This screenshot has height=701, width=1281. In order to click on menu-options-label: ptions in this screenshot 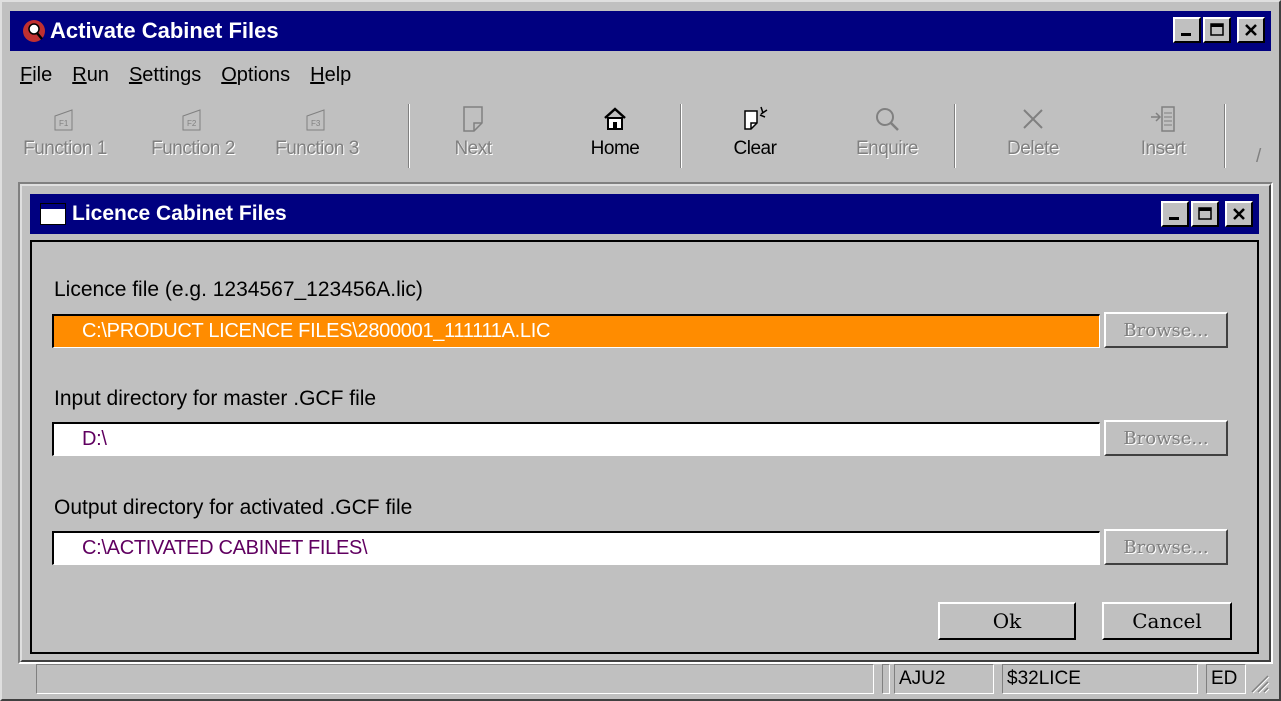, I will do `click(263, 74)`.